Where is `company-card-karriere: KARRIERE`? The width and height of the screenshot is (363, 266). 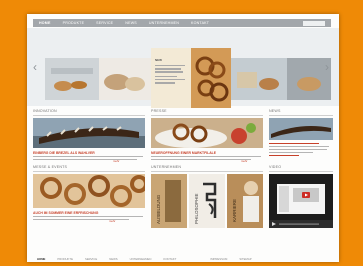 company-card-karriere: KARRIERE is located at coordinates (245, 201).